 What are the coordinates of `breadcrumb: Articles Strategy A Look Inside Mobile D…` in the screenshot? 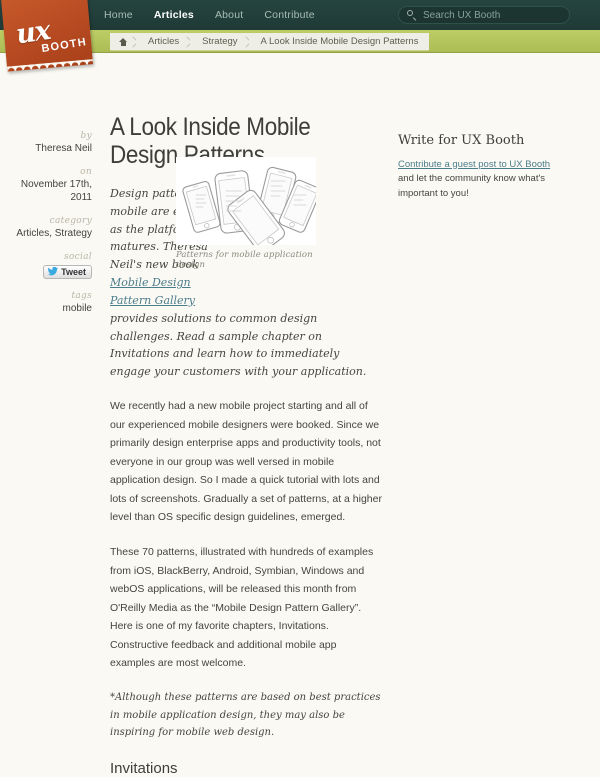 It's located at (270, 41).